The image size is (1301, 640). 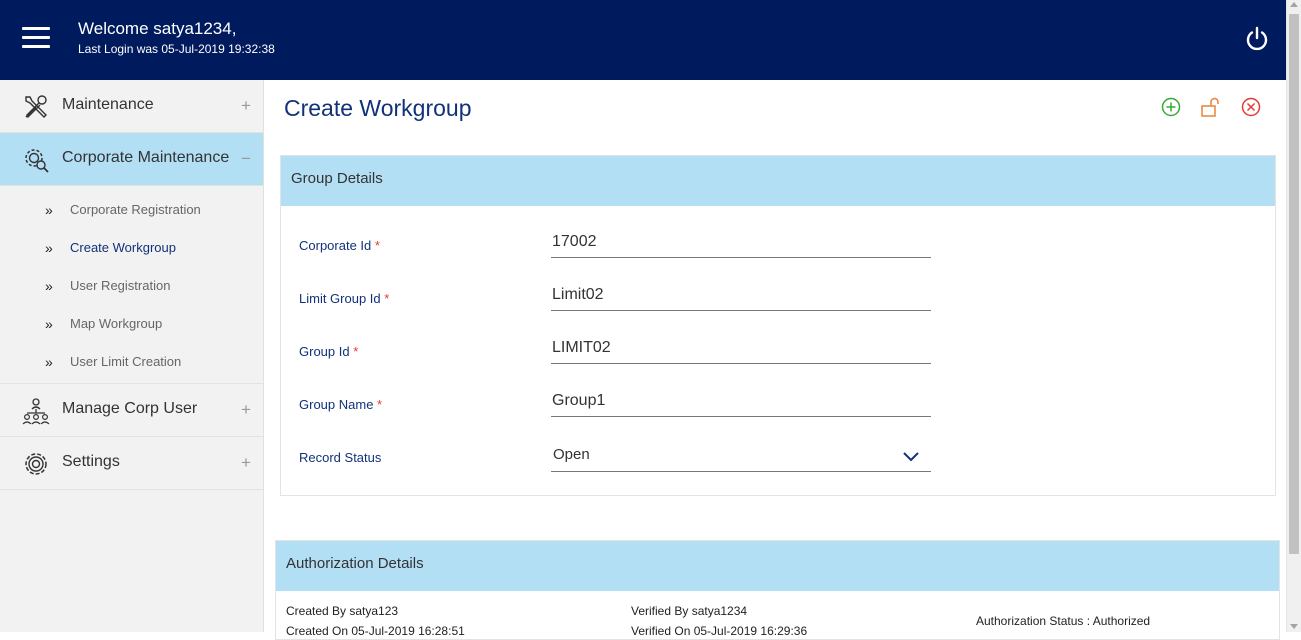 I want to click on welcome-text: Welcome satya1234,, so click(x=157, y=28).